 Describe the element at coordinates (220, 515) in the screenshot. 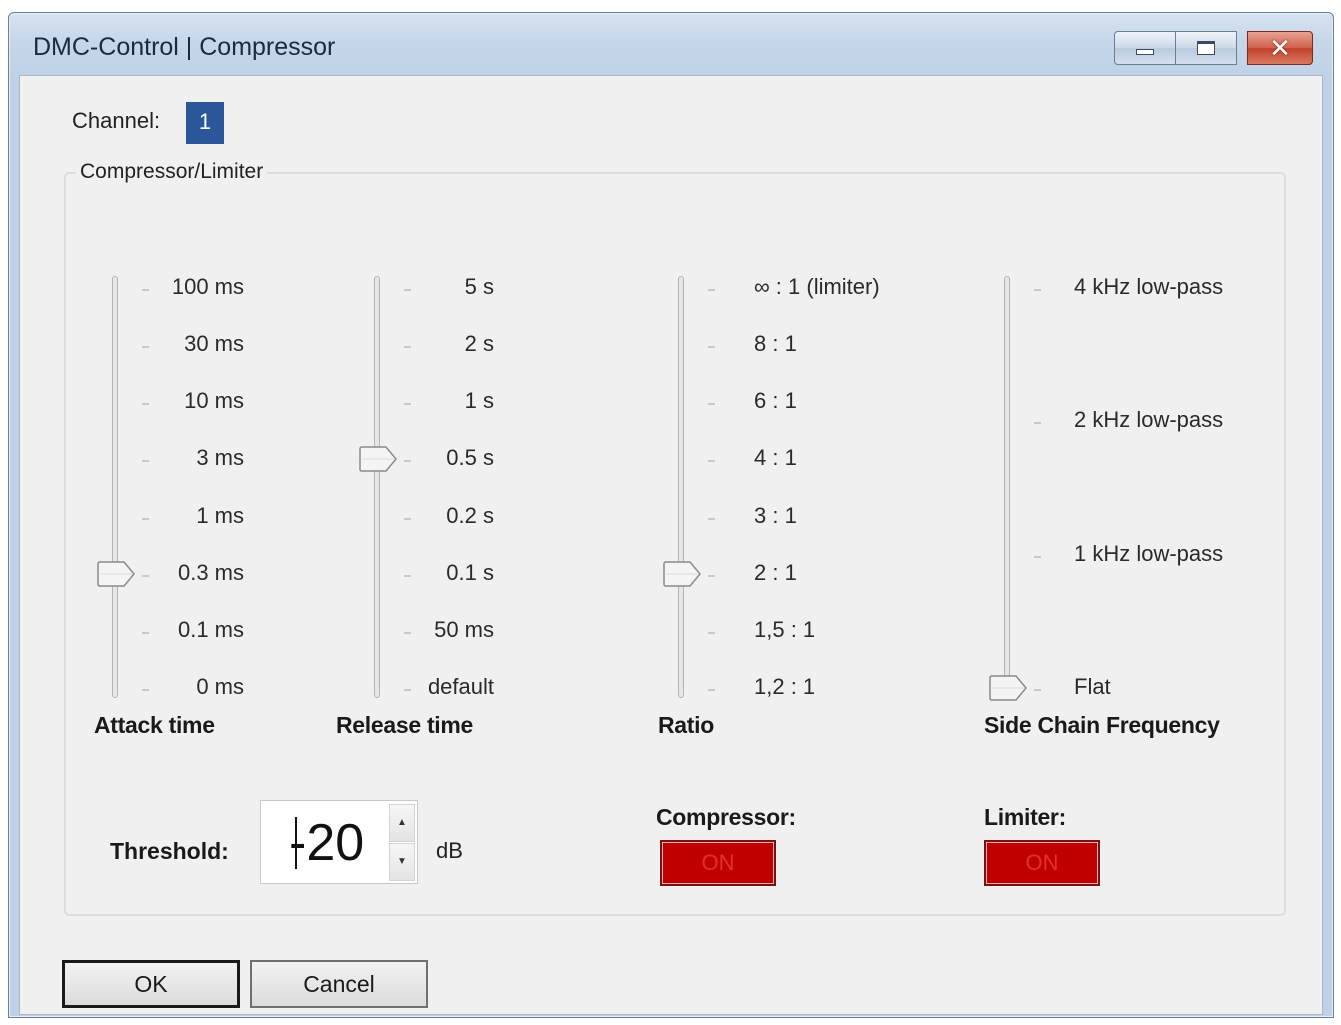

I see `attack-tick-label: 1 ms` at that location.